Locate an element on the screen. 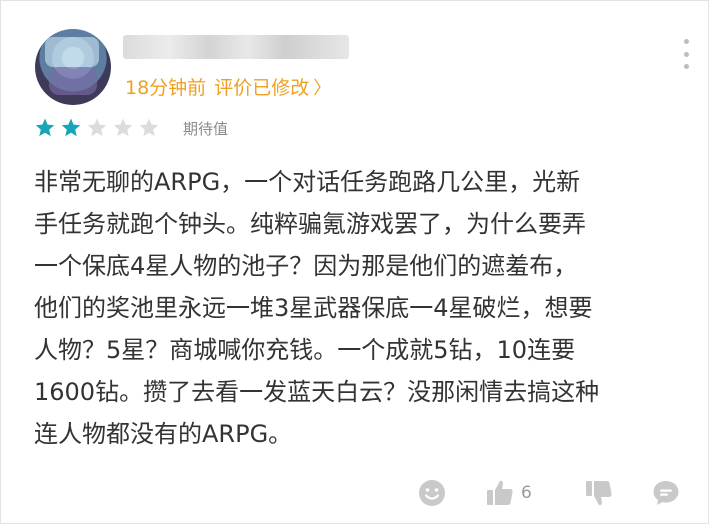  review-meta: 18分钟前 评价已修改〉 is located at coordinates (228, 86).